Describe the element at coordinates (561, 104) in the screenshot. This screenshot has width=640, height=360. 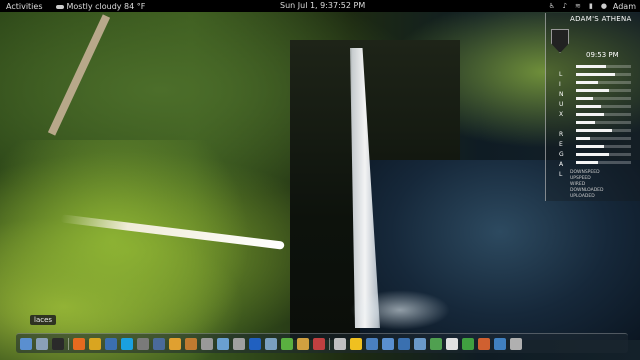
I see `monitor-letter: U` at that location.